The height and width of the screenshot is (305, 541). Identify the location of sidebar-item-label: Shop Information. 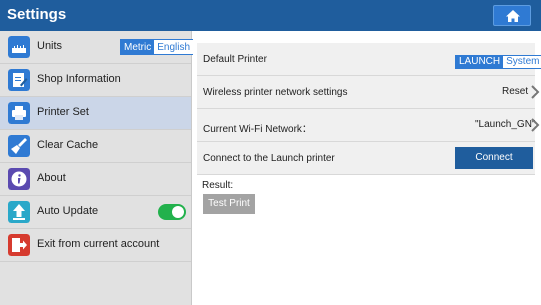
(79, 79).